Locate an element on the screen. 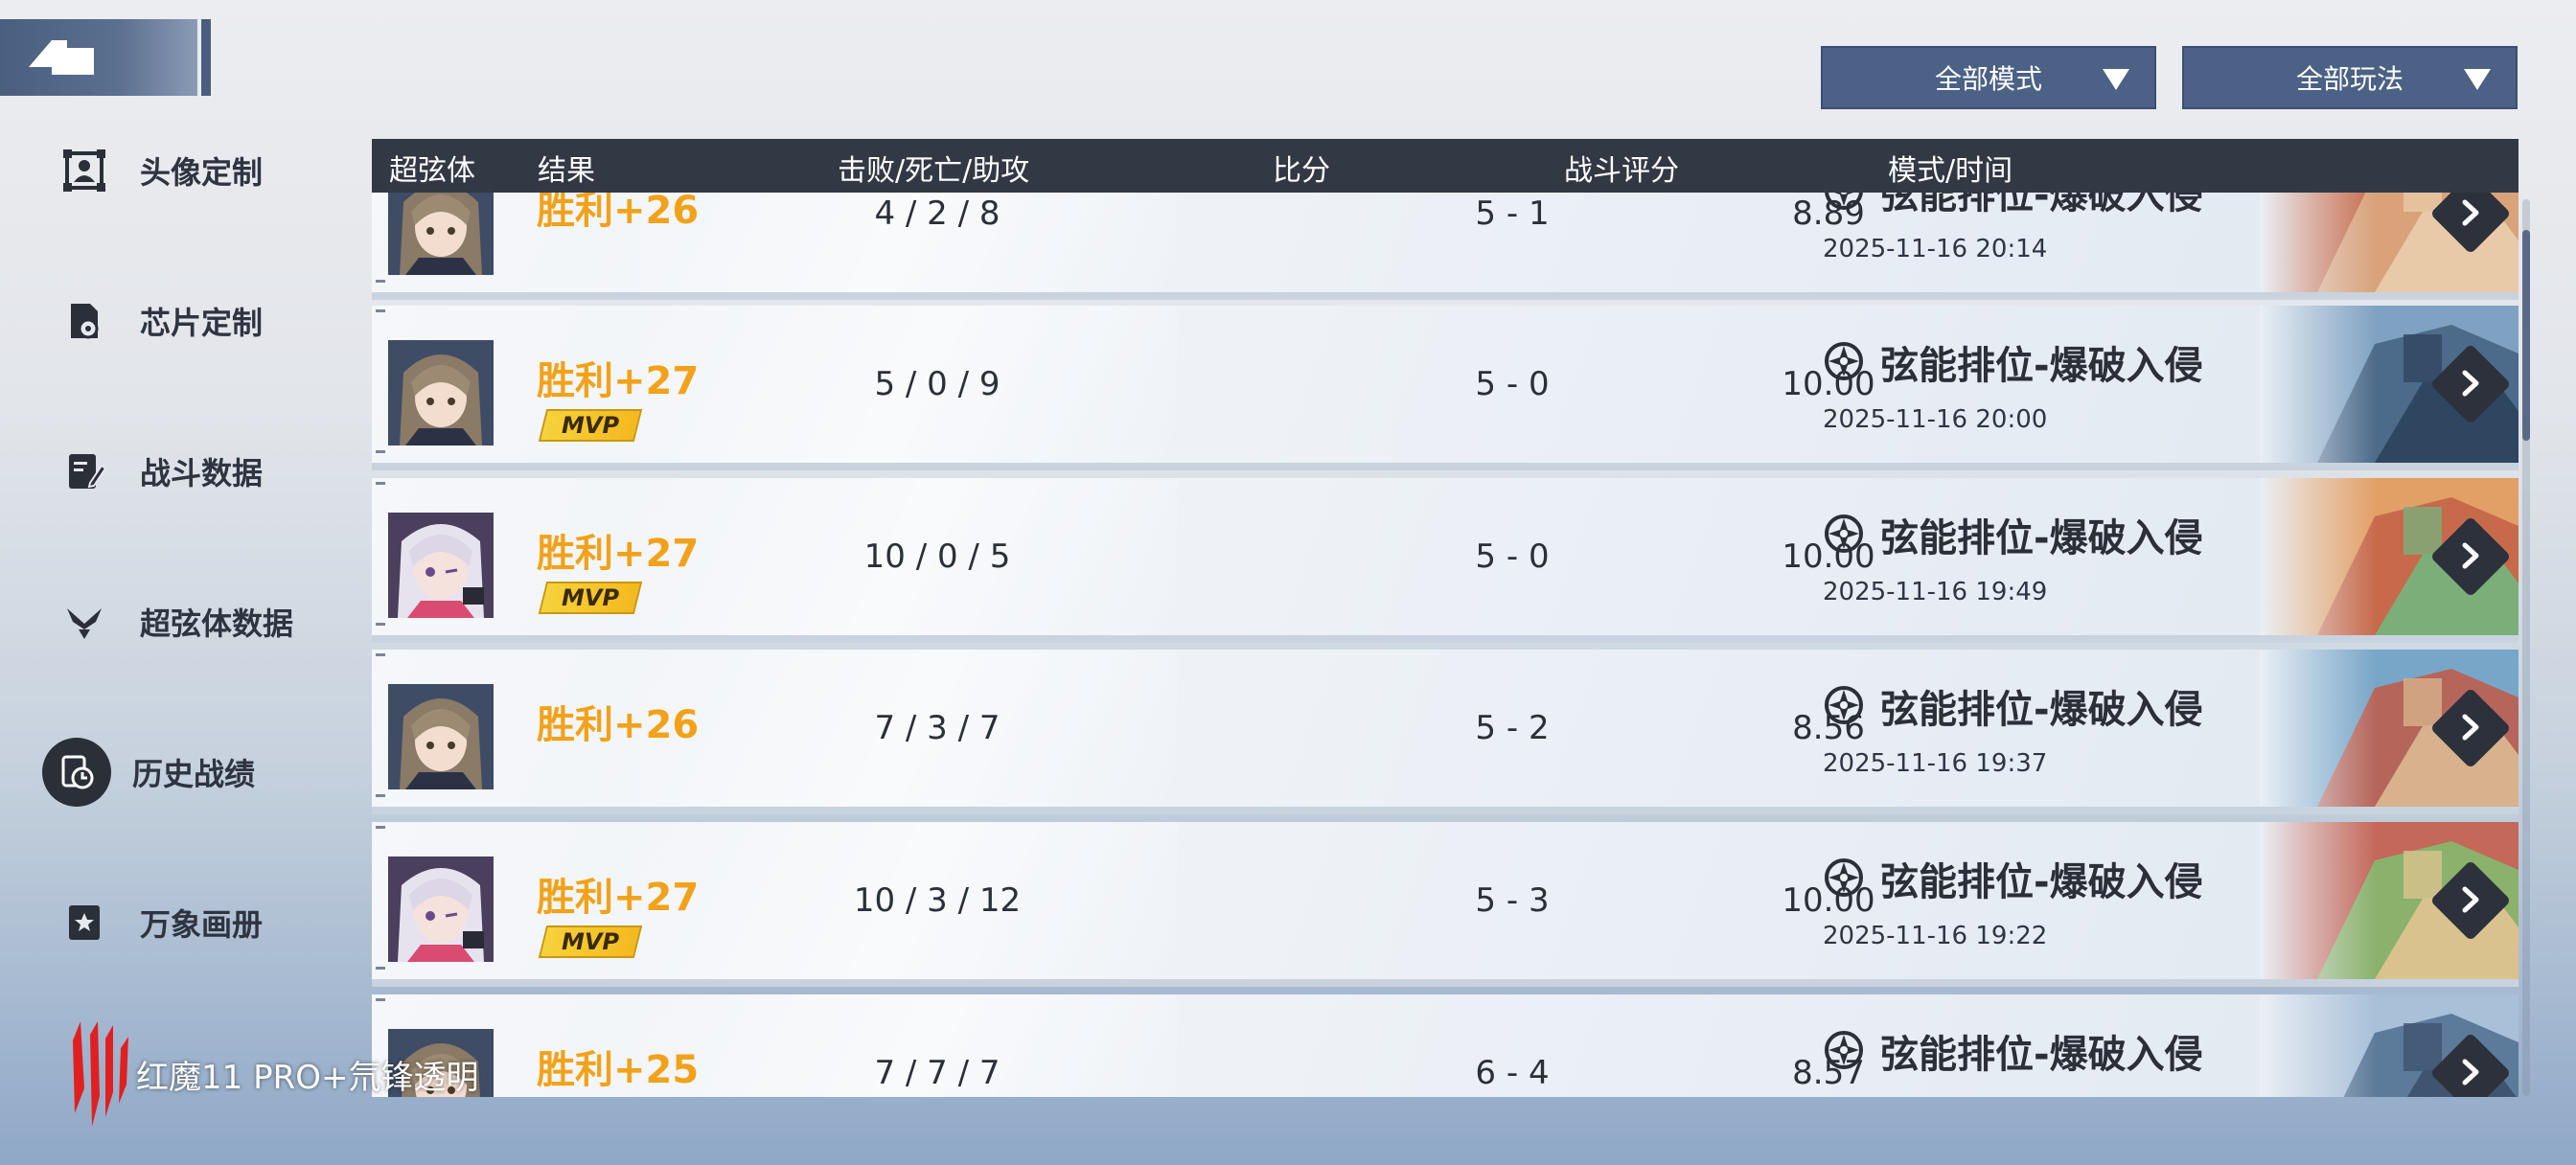  match-time: 2025-11-16 20:14 is located at coordinates (1935, 249).